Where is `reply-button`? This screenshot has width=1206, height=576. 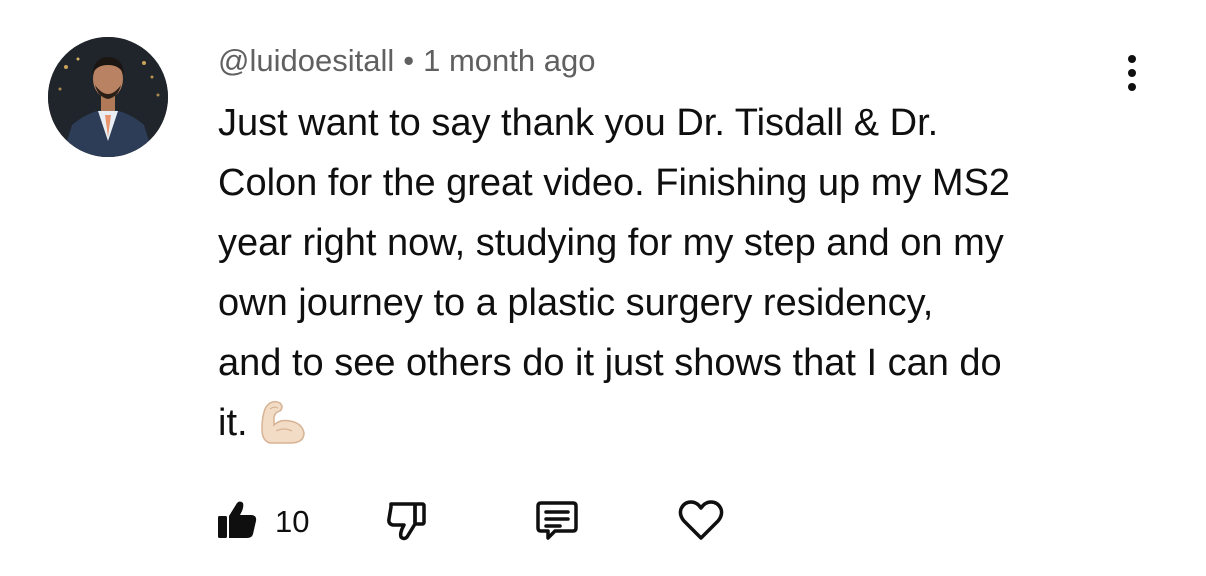 reply-button is located at coordinates (557, 522).